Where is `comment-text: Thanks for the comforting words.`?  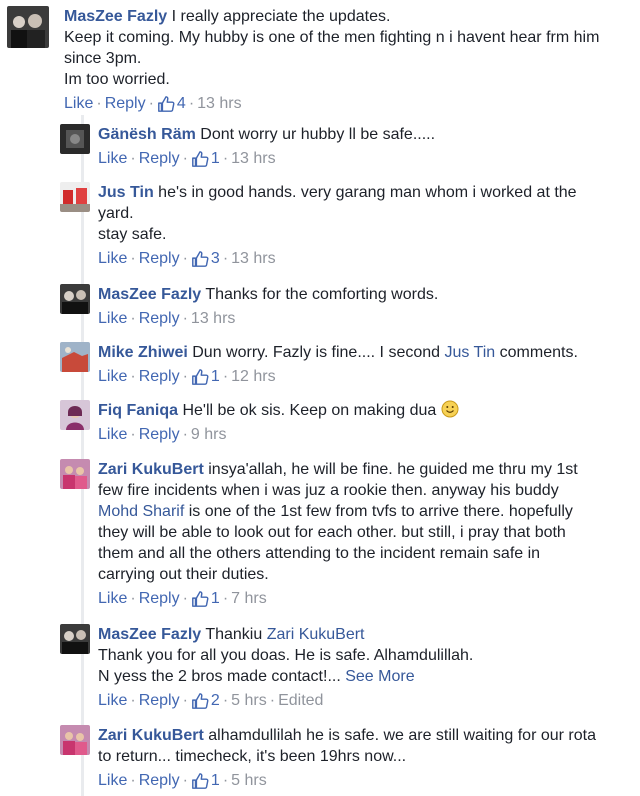 comment-text: Thanks for the comforting words. is located at coordinates (322, 294).